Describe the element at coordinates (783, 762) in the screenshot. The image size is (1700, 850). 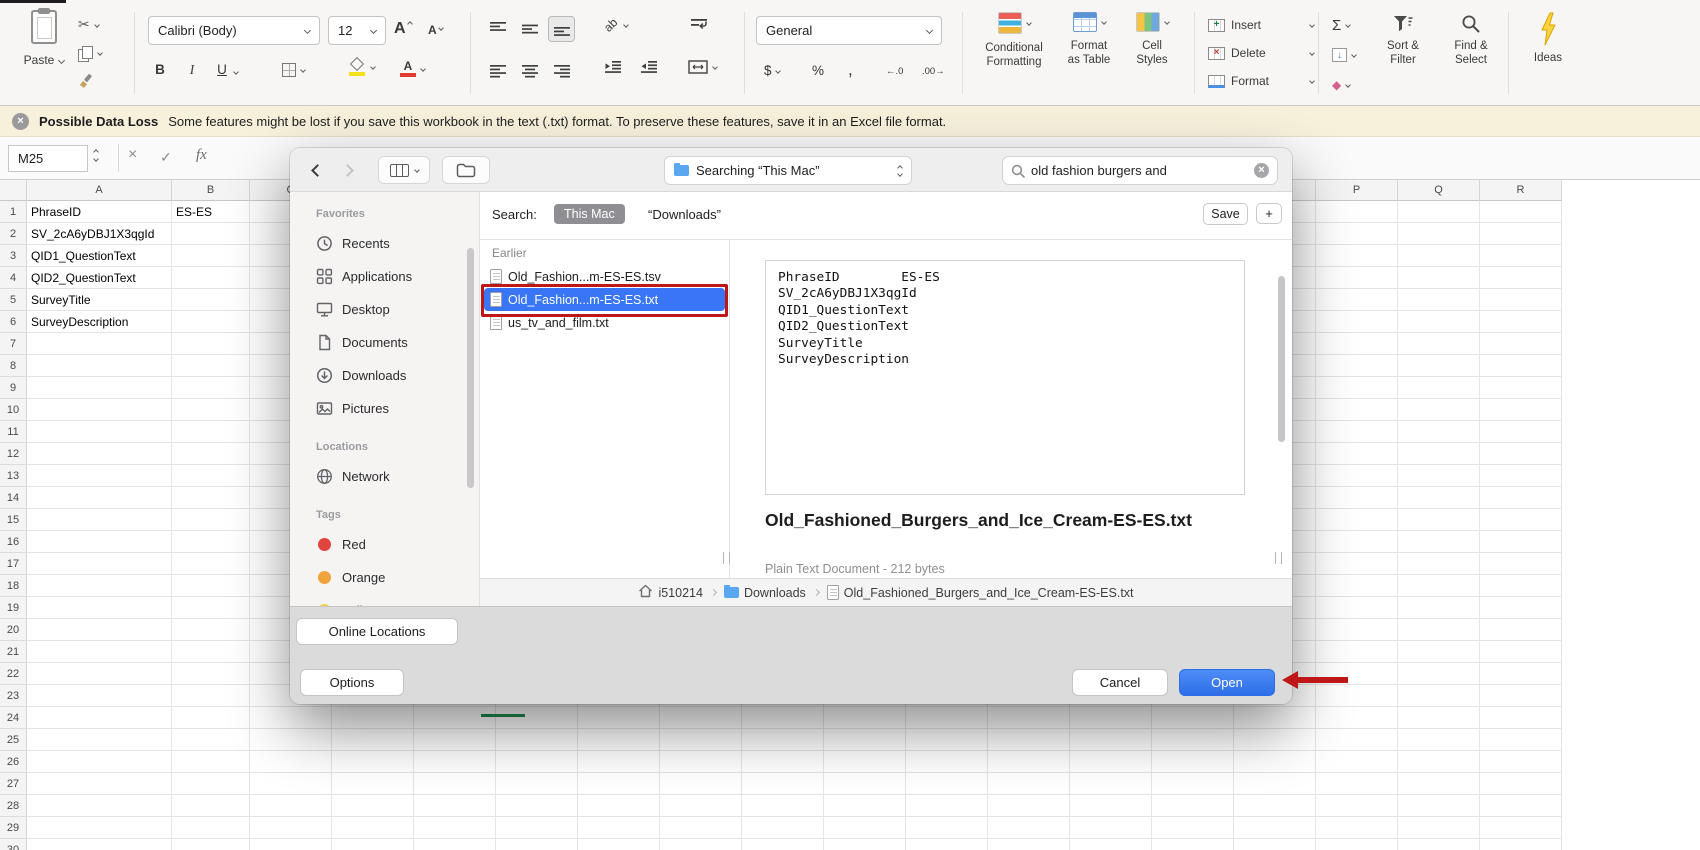
I see `cell-I26` at that location.